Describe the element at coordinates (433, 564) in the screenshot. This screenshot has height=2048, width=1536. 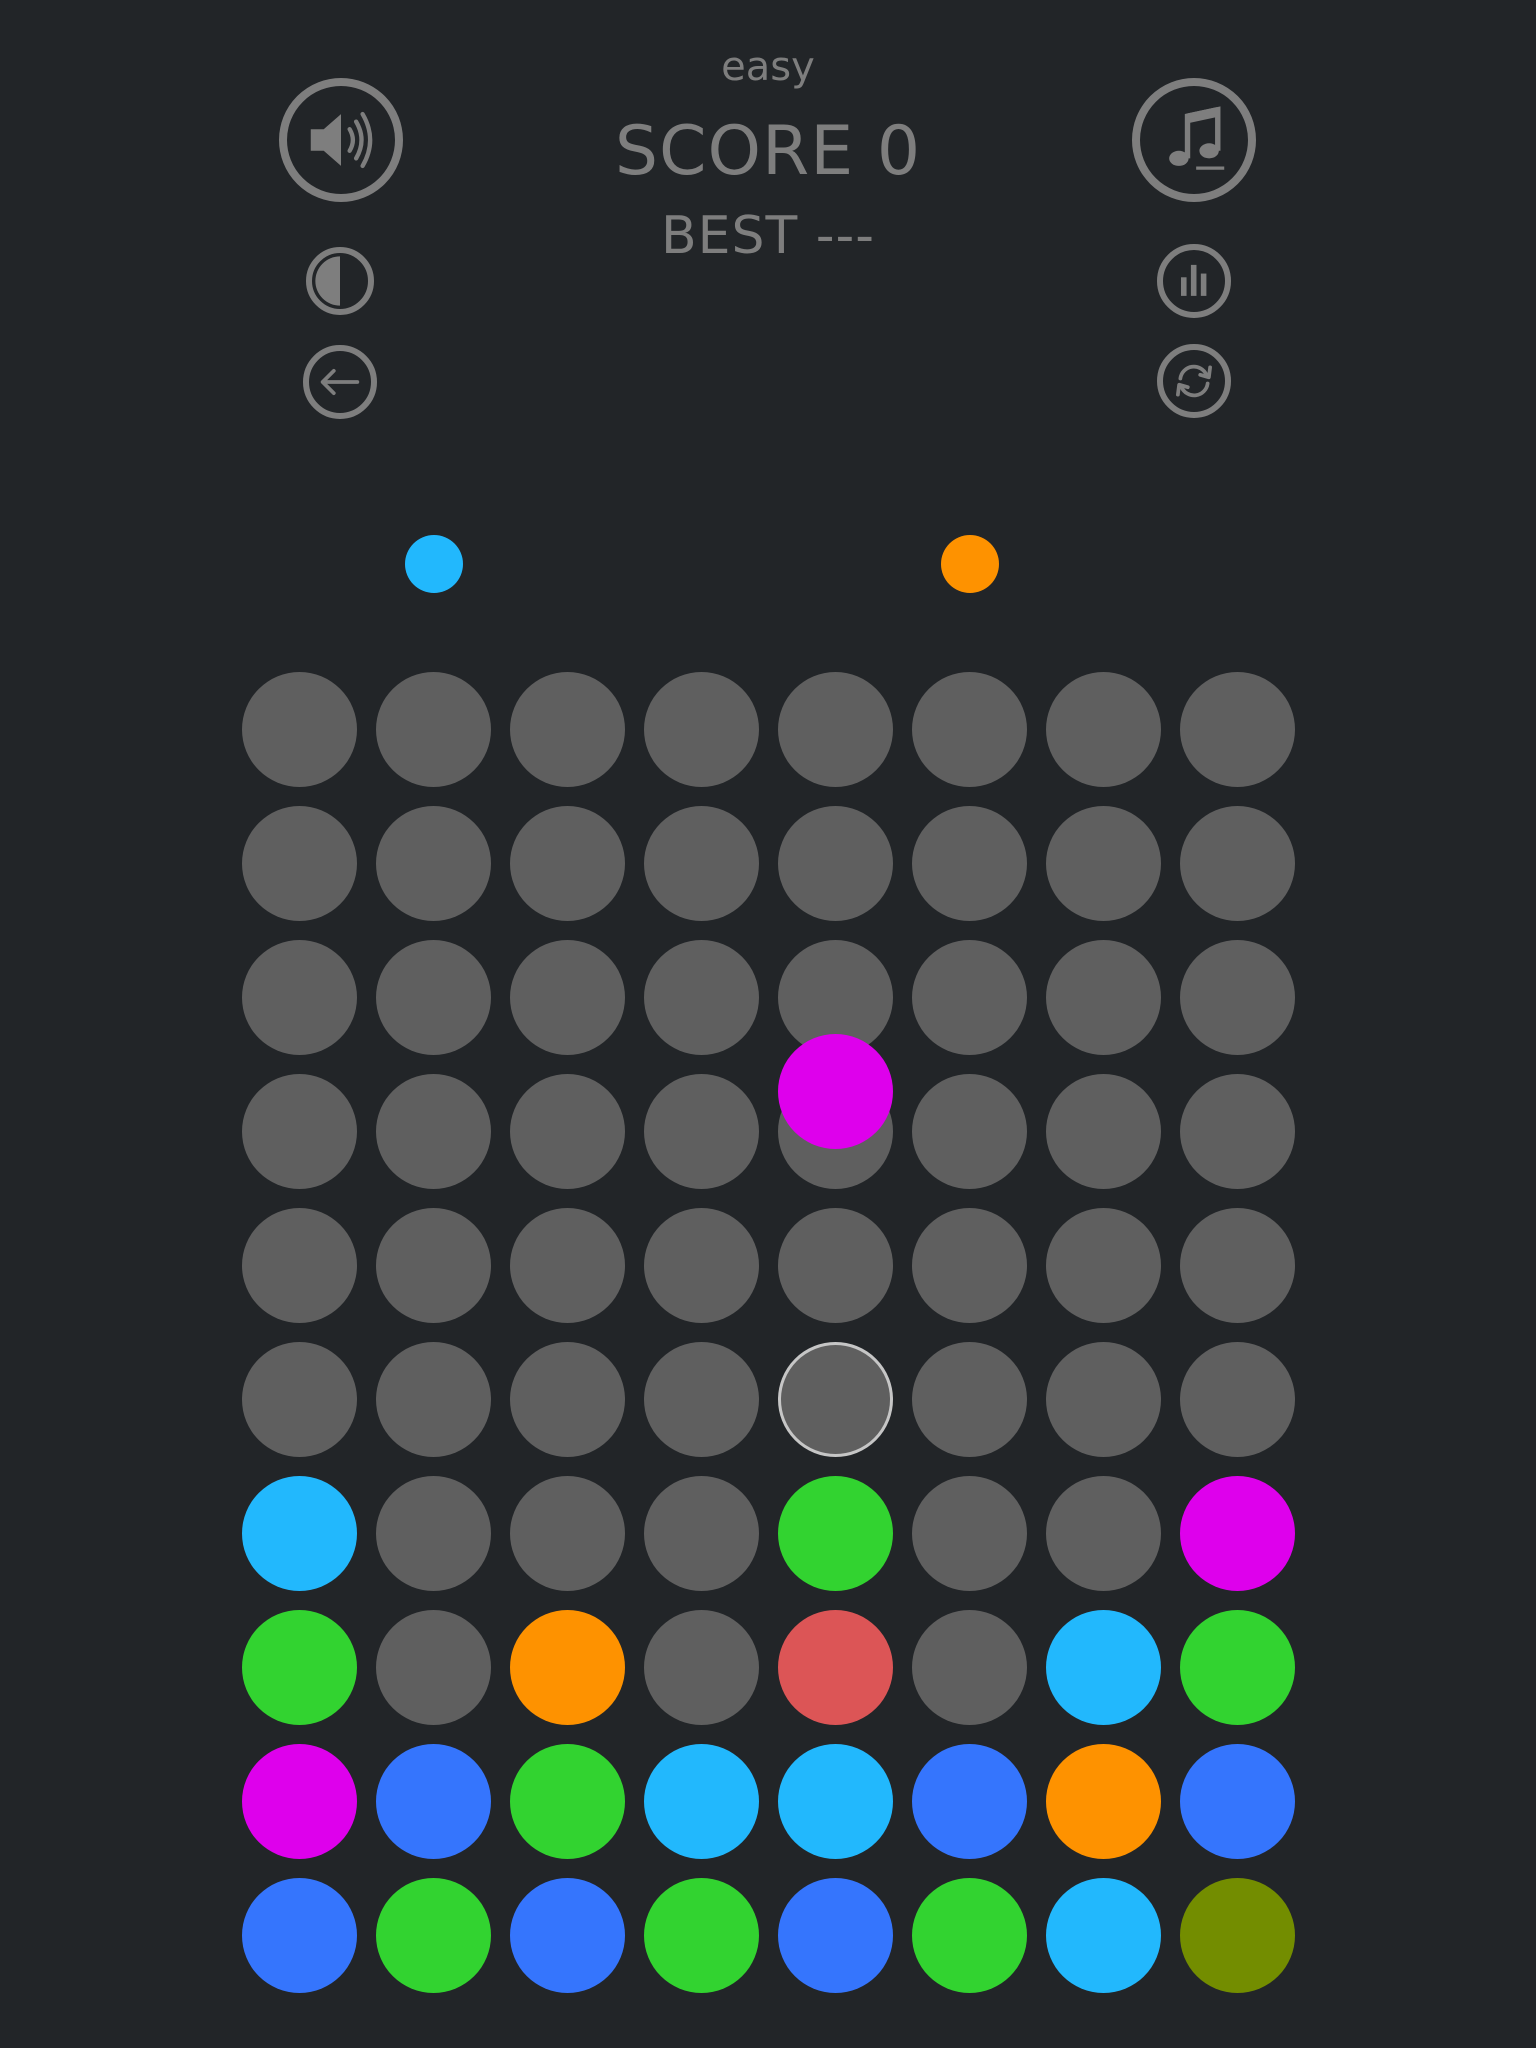
I see `next-ball-cyan` at that location.